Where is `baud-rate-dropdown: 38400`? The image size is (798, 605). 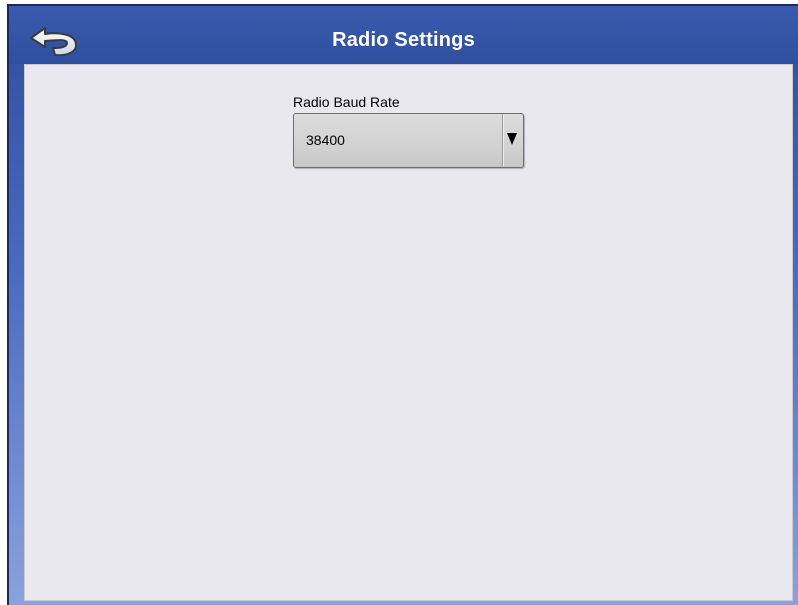
baud-rate-dropdown: 38400 is located at coordinates (408, 140).